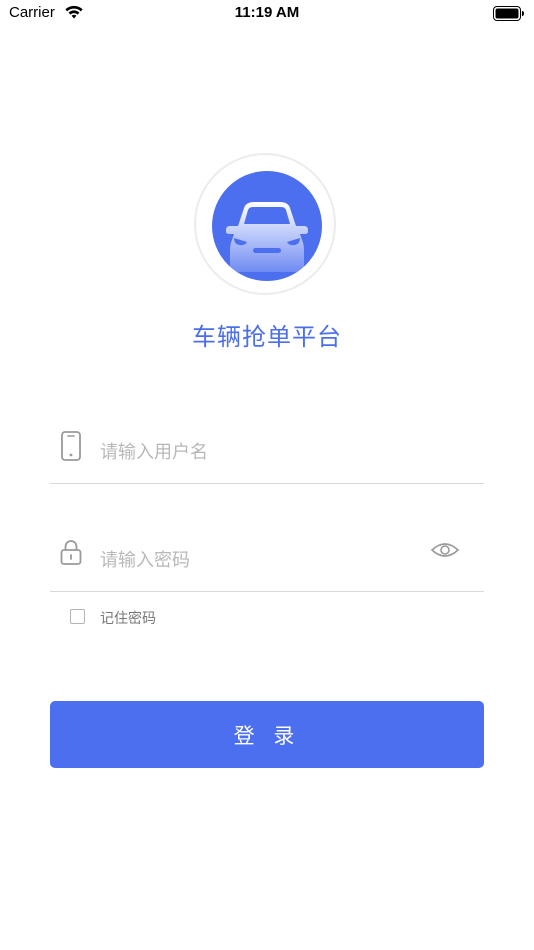  Describe the element at coordinates (267, 237) in the screenshot. I see `car-icon` at that location.